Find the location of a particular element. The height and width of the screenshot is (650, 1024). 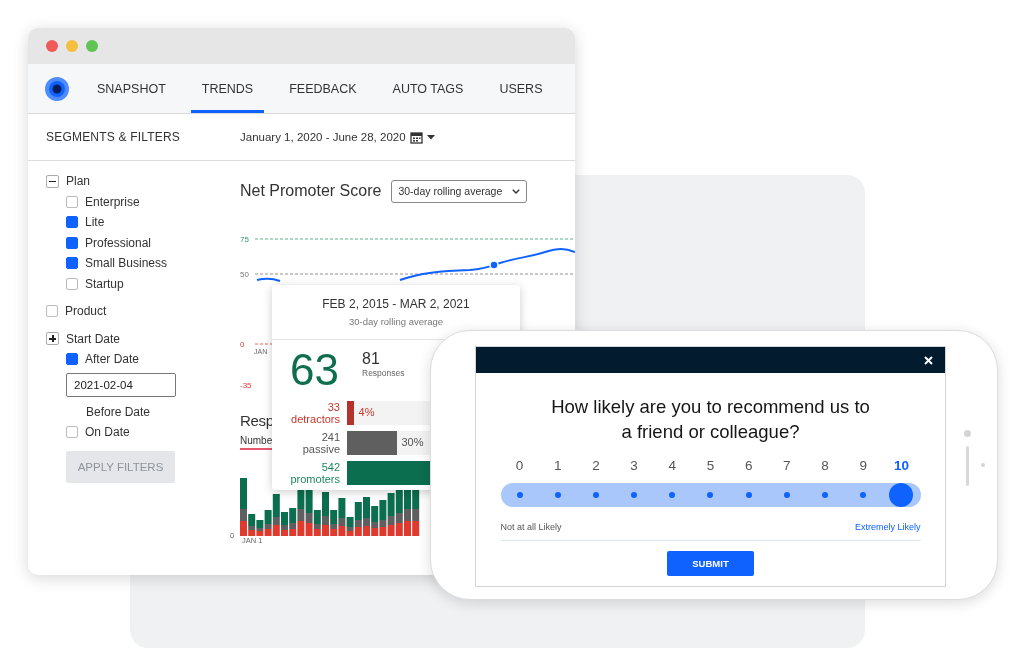

checkbox-label: Lite is located at coordinates (95, 222).